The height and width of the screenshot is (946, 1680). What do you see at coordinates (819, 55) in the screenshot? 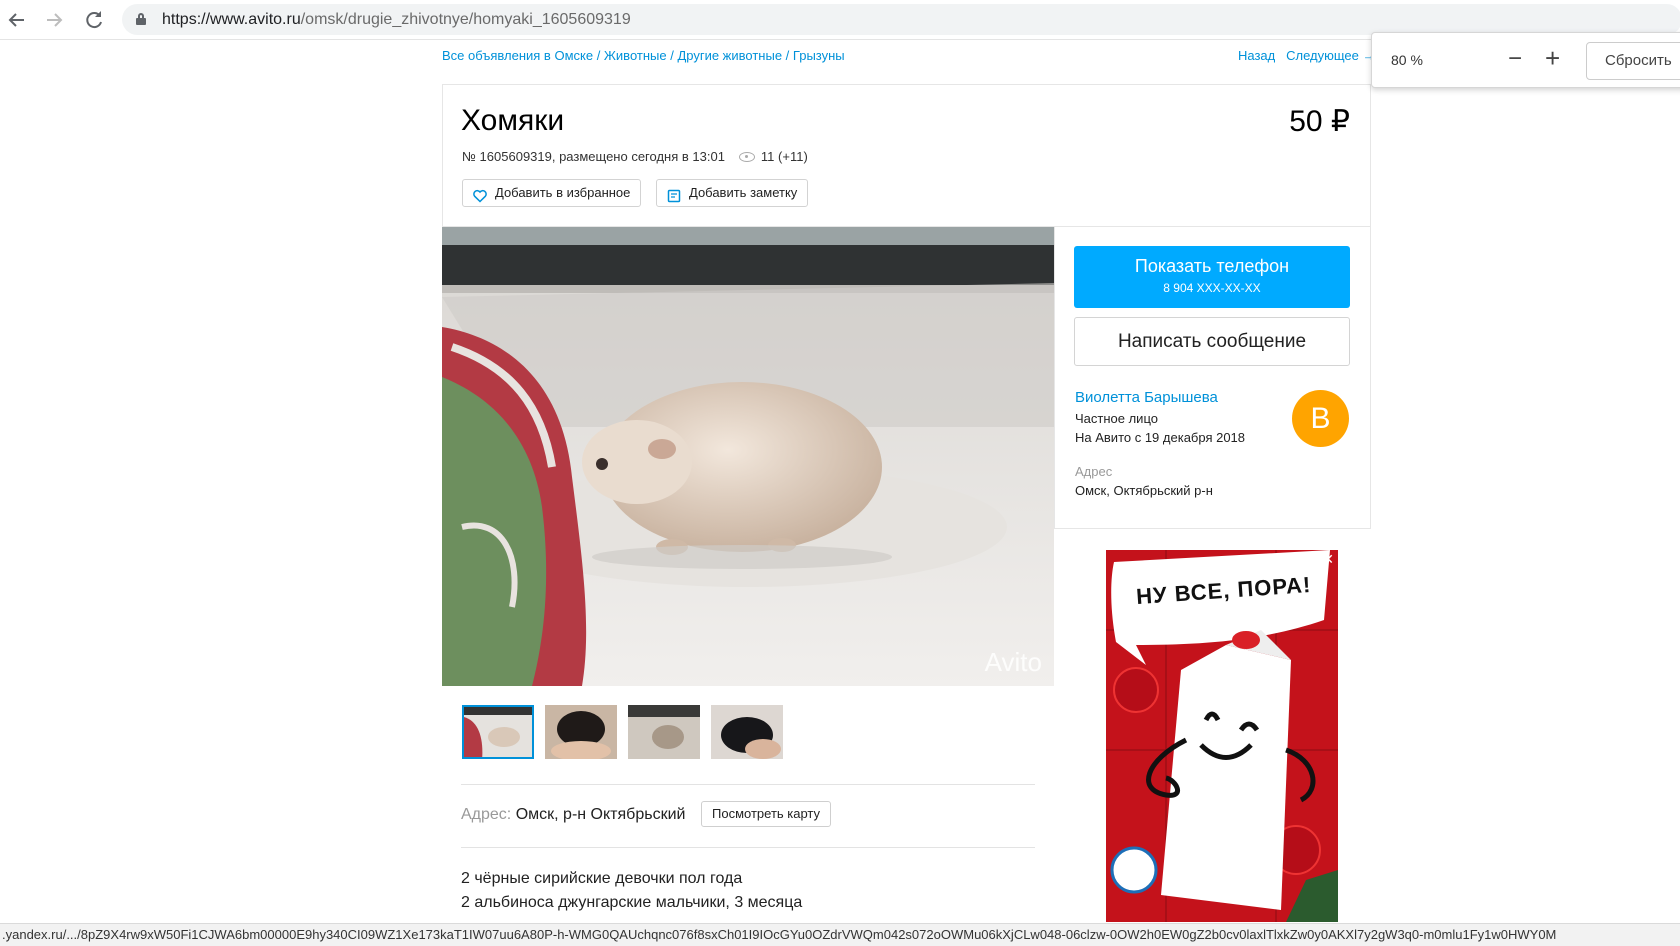
I see `breadcrumb-item: Грызуны` at bounding box center [819, 55].